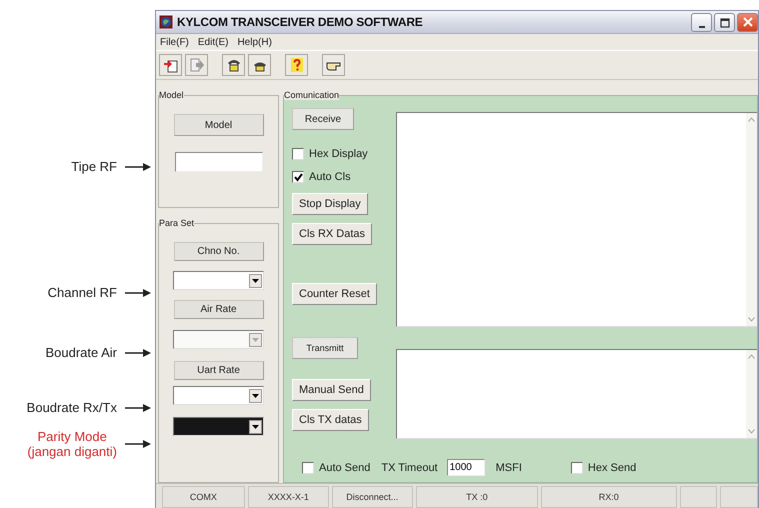 This screenshot has height=508, width=759. Describe the element at coordinates (219, 370) in the screenshot. I see `parameter-button: Uart Rate` at that location.